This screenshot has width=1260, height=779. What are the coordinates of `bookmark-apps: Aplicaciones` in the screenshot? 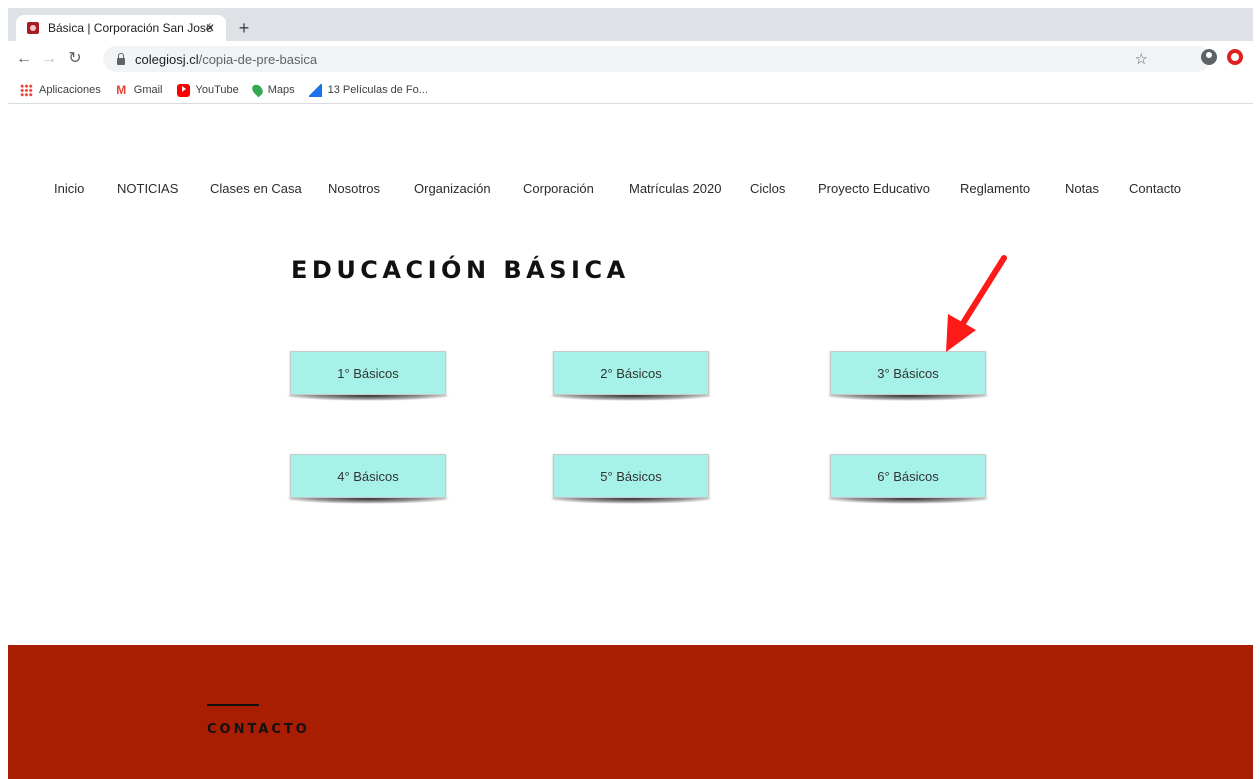 It's located at (60, 90).